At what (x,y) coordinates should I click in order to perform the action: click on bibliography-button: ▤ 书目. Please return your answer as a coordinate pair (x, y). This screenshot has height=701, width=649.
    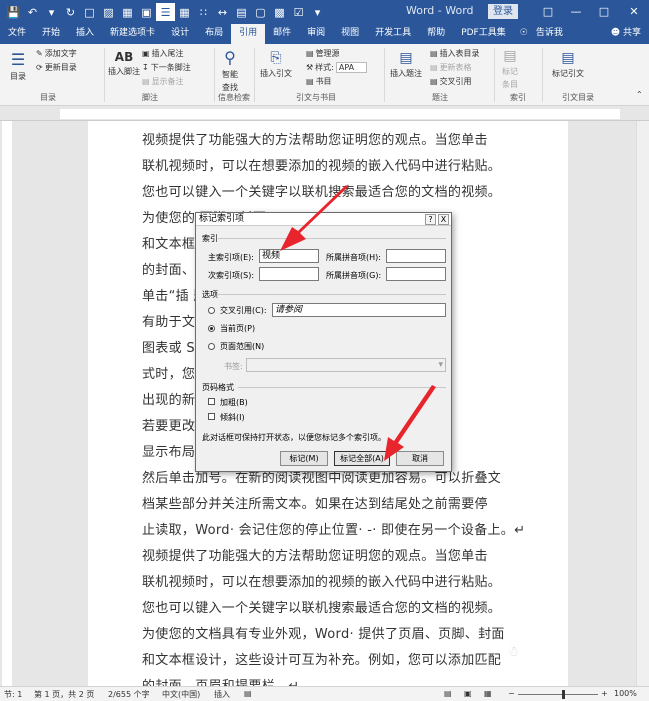
    Looking at the image, I should click on (319, 81).